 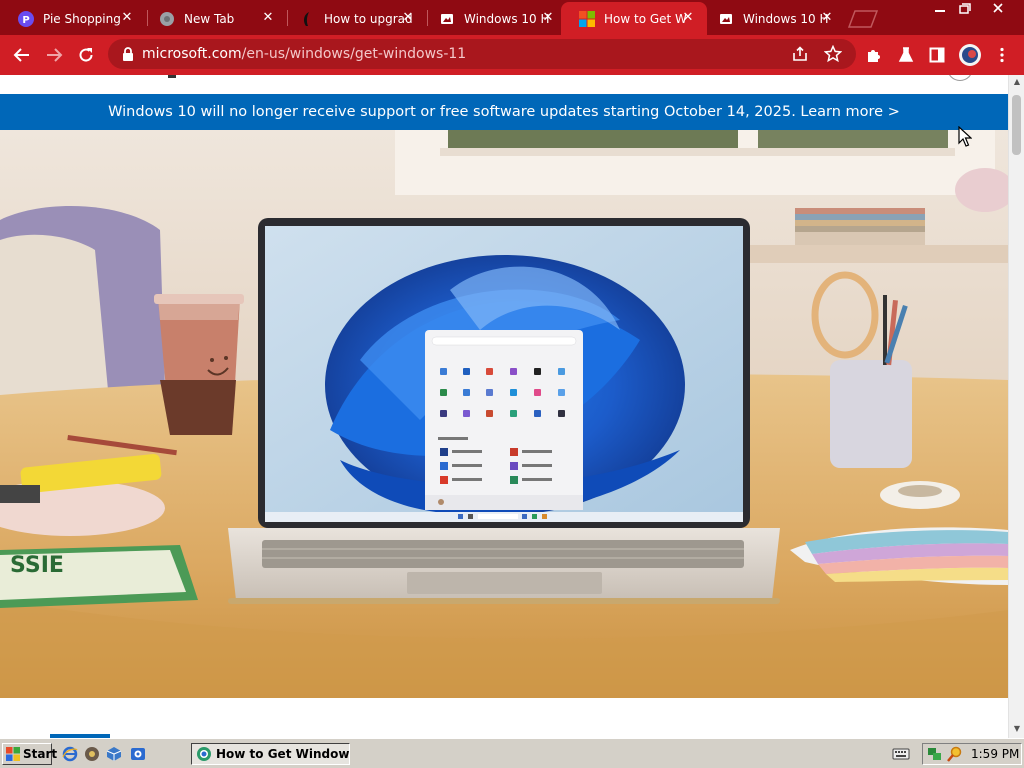 I want to click on system-tray: 1:59 PM, so click(x=972, y=754).